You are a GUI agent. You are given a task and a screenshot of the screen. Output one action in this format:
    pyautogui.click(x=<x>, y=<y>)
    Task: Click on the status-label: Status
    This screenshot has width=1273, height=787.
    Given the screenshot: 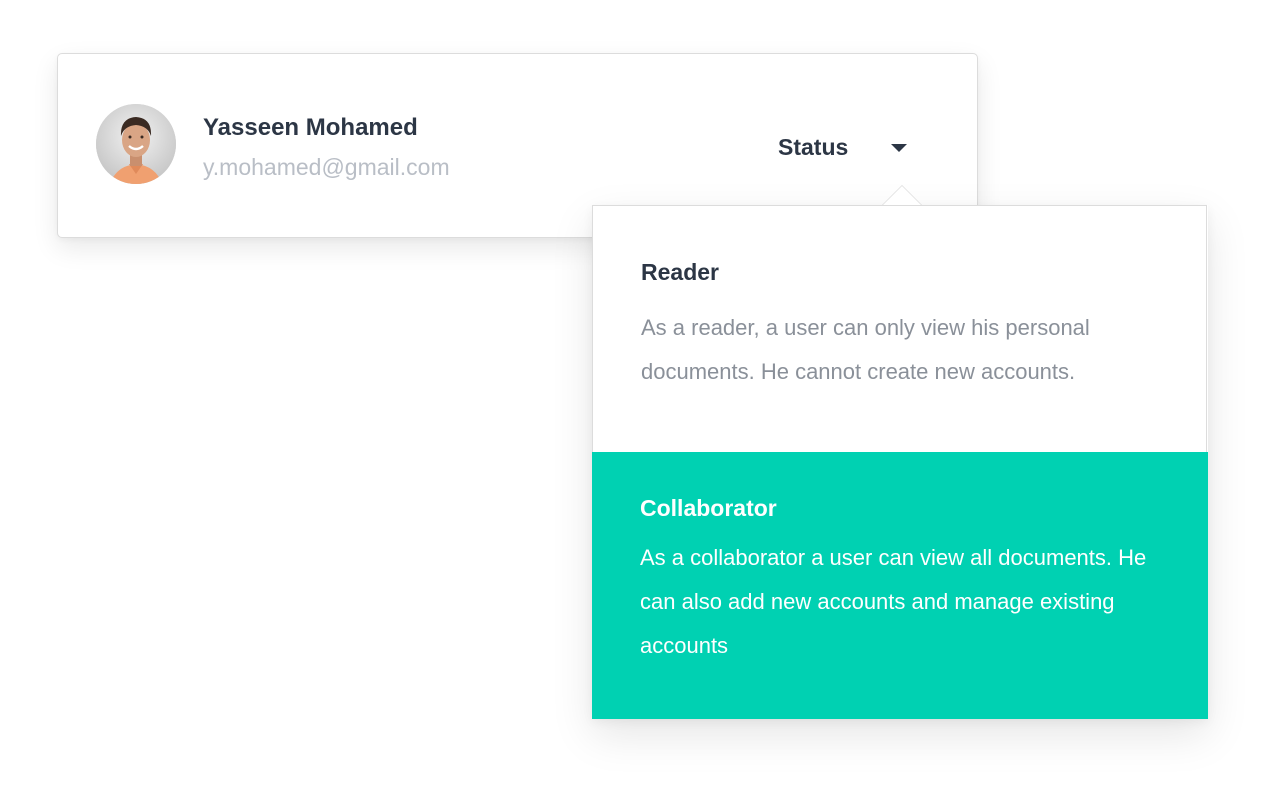 What is the action you would take?
    pyautogui.click(x=813, y=146)
    